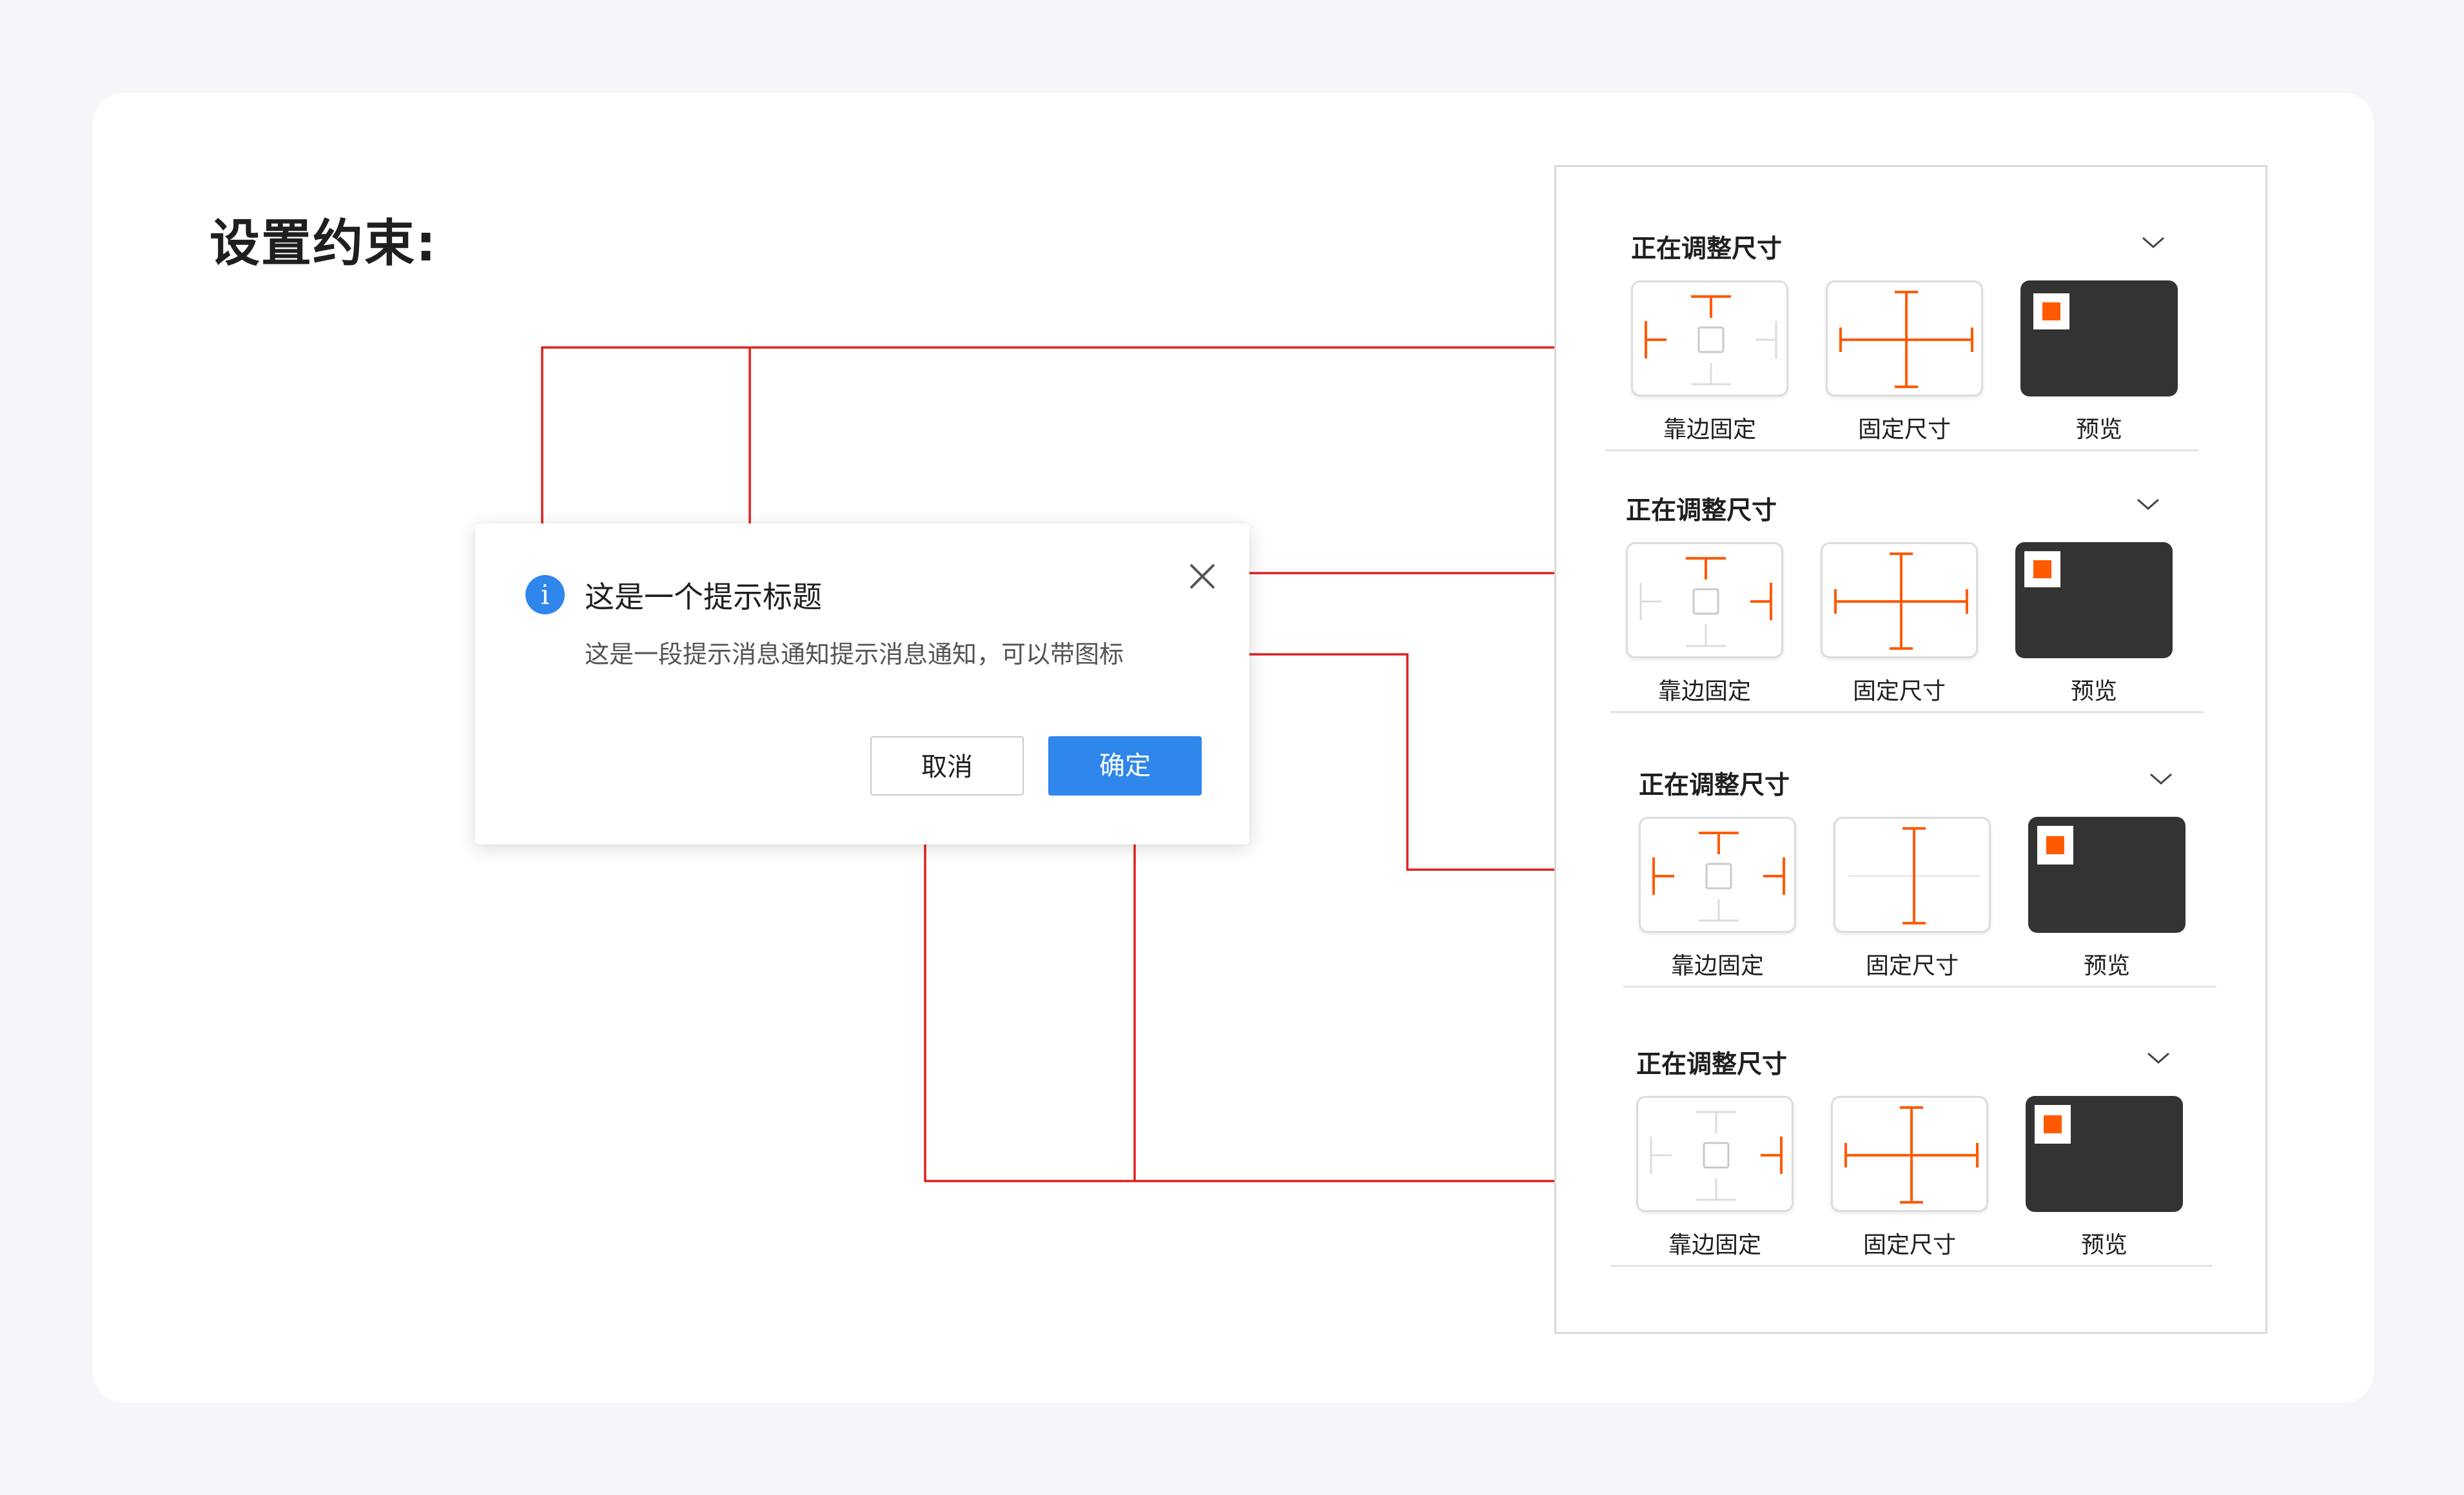  What do you see at coordinates (855, 654) in the screenshot?
I see `dialog-message: 这是一段提示消息通知提示消息通知，可以带图标` at bounding box center [855, 654].